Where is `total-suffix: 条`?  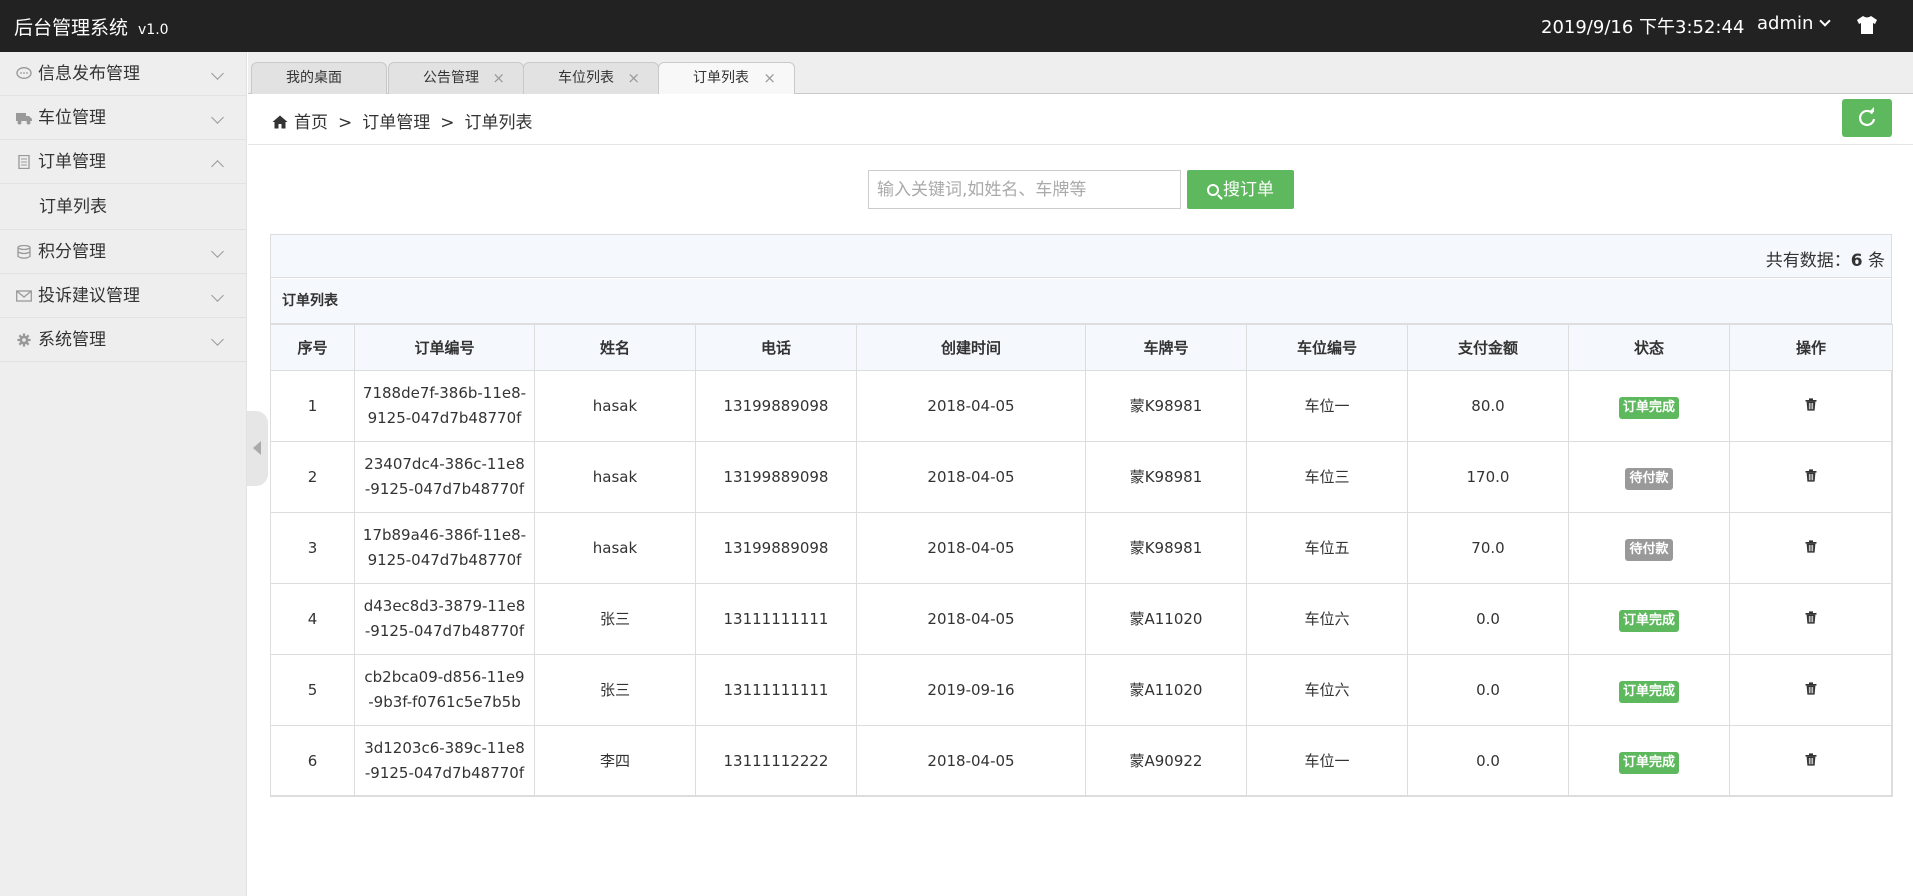
total-suffix: 条 is located at coordinates (1873, 261).